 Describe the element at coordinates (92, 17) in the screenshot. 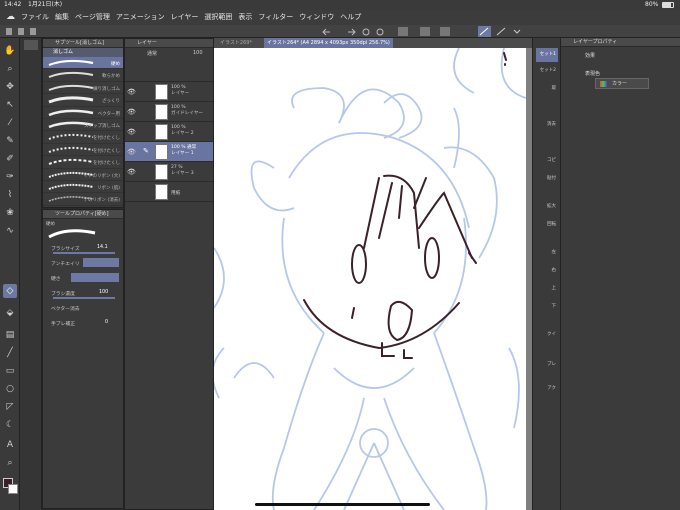

I see `menu-page: ページ管理` at that location.